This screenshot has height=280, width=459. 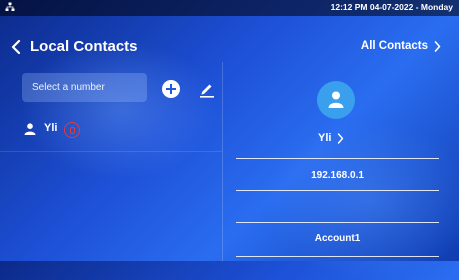 I want to click on contact-detail-name: Yli, so click(x=331, y=138).